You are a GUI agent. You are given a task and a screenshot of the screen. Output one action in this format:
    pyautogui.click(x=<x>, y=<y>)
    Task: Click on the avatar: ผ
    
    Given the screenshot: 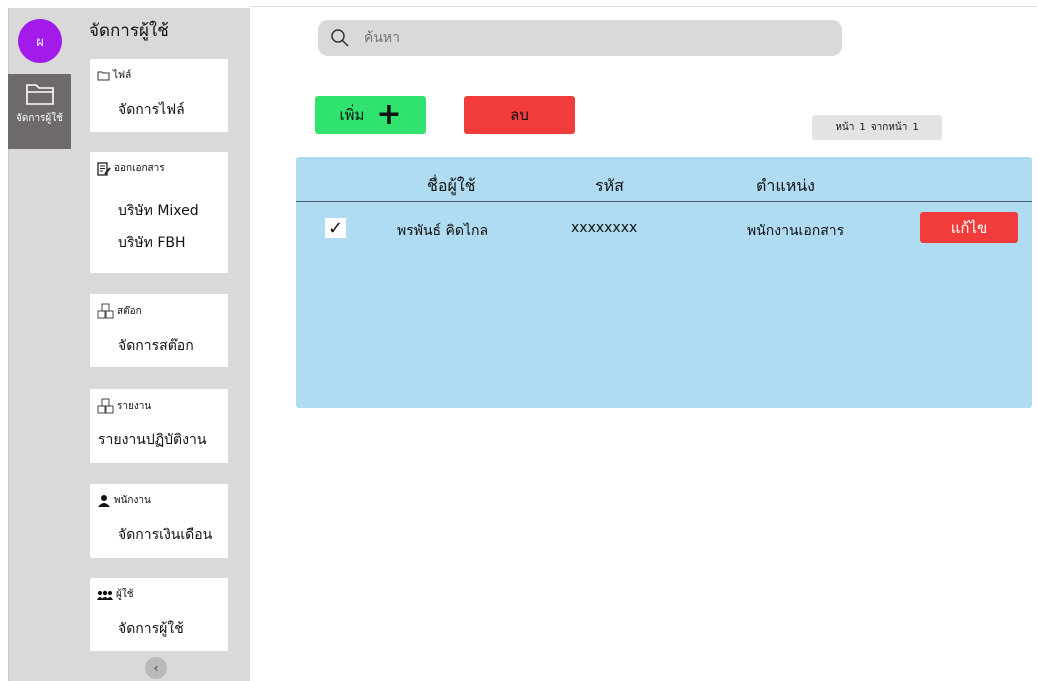 What is the action you would take?
    pyautogui.click(x=40, y=41)
    